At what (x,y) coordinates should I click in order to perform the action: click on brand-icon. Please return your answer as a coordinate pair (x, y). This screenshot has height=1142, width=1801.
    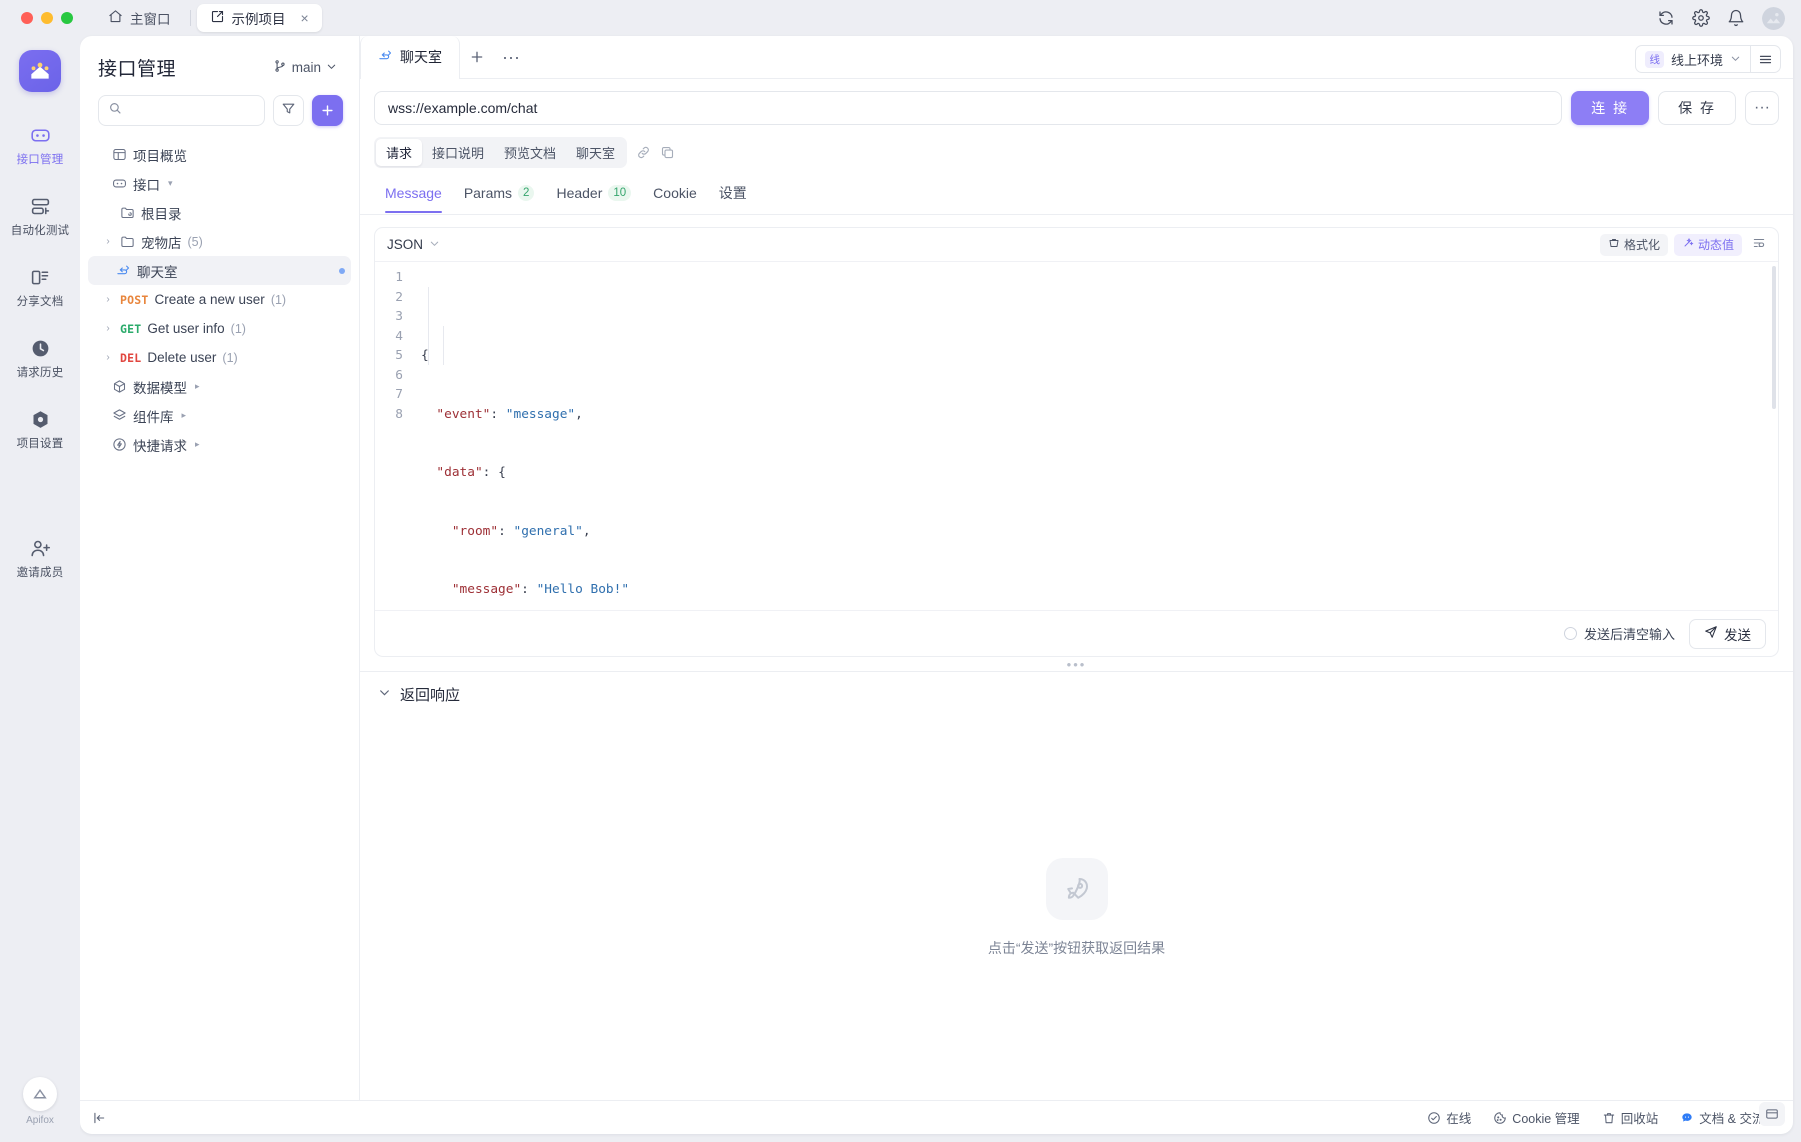
    Looking at the image, I should click on (40, 1094).